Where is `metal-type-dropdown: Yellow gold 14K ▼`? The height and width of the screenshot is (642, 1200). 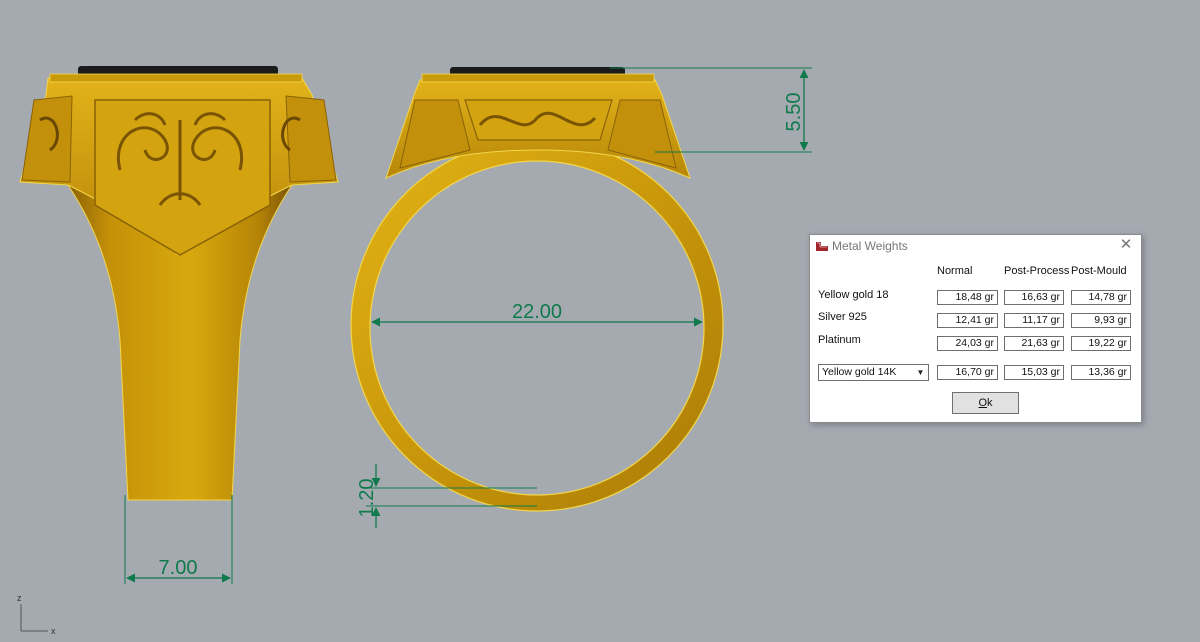
metal-type-dropdown: Yellow gold 14K ▼ is located at coordinates (873, 372).